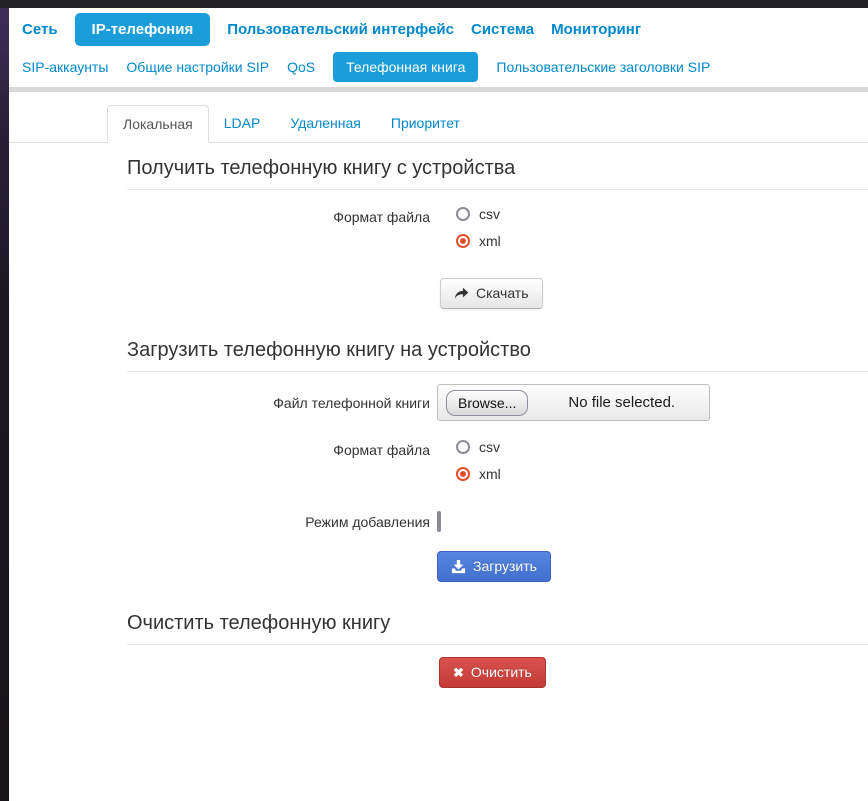 The height and width of the screenshot is (801, 868). I want to click on nav-item-user-interface: Пользовательский интерфейс, so click(340, 29).